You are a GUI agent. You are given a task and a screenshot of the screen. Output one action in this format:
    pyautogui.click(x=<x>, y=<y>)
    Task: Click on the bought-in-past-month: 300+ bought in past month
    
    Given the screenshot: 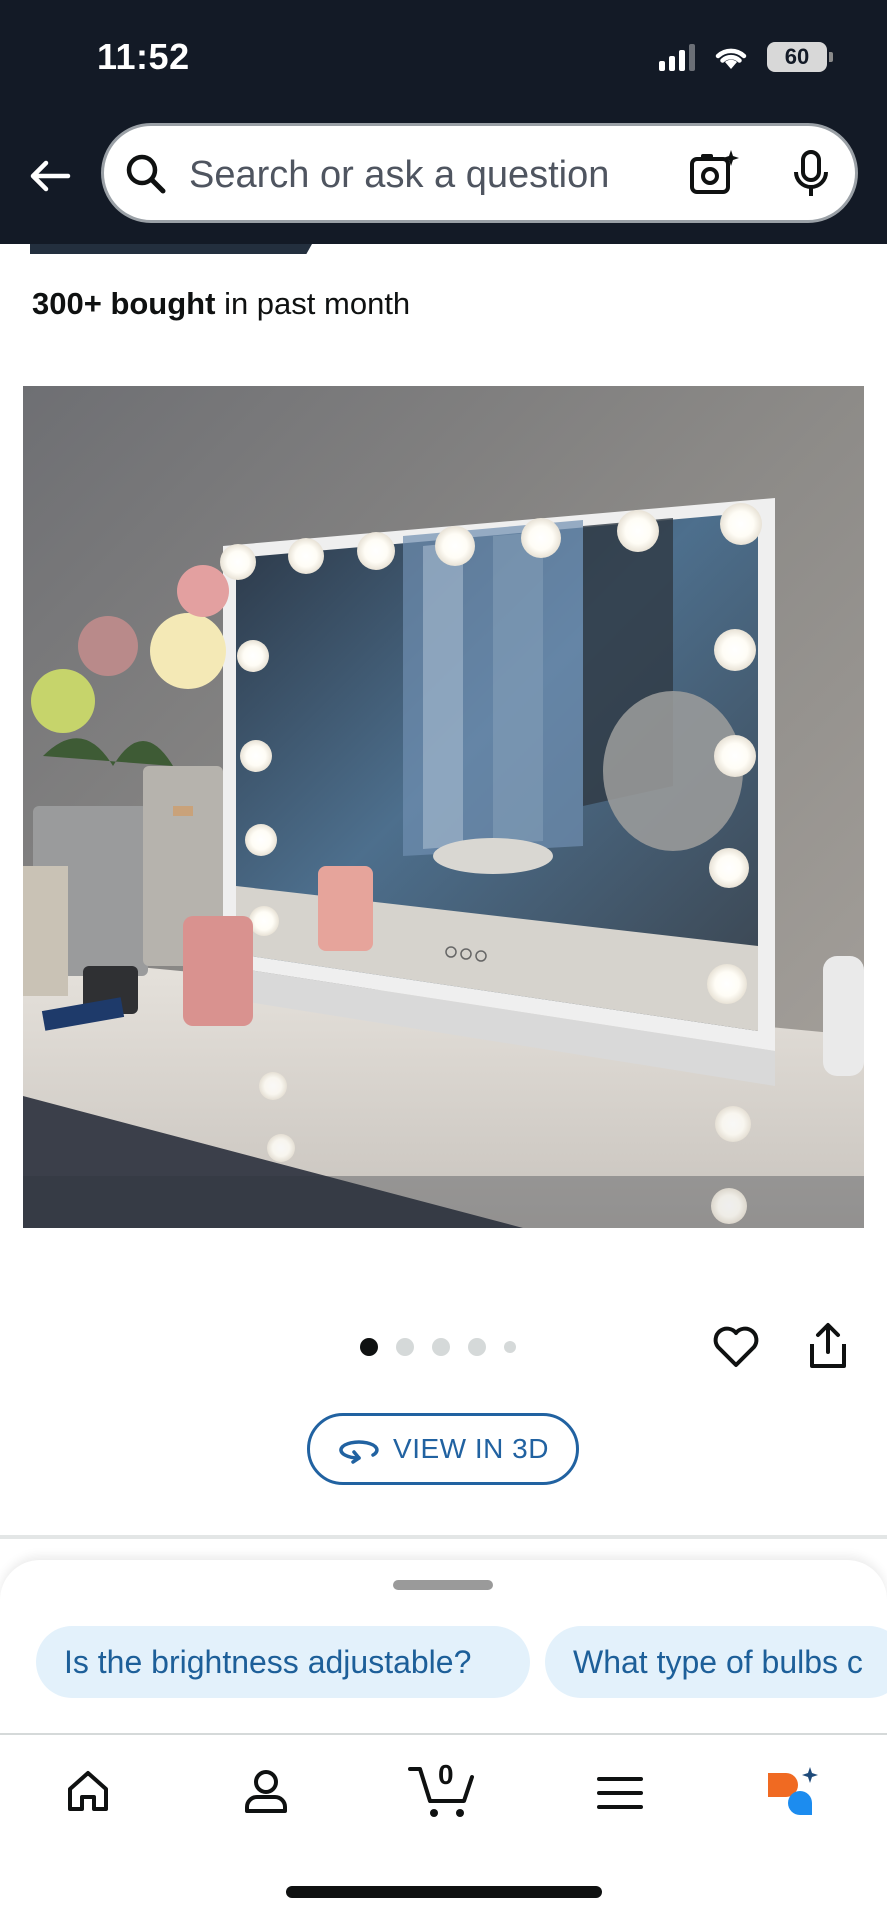 What is the action you would take?
    pyautogui.click(x=221, y=303)
    